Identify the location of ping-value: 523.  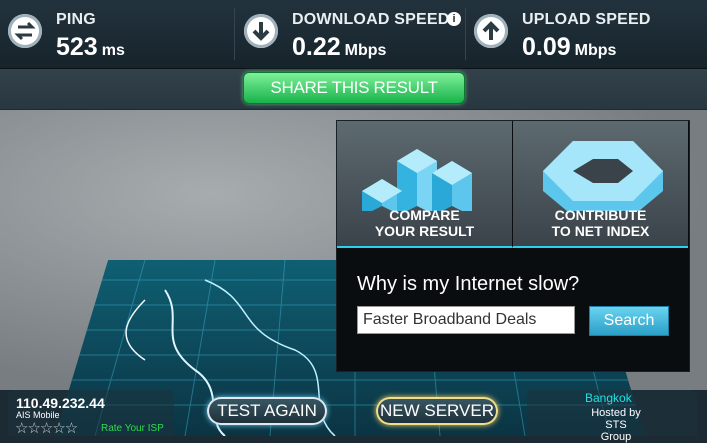
(77, 47).